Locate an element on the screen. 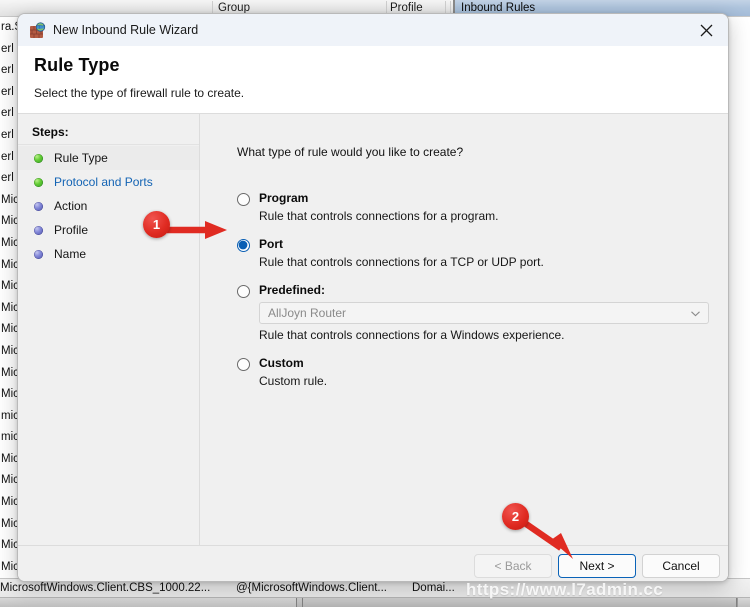  radio-program is located at coordinates (243, 199).